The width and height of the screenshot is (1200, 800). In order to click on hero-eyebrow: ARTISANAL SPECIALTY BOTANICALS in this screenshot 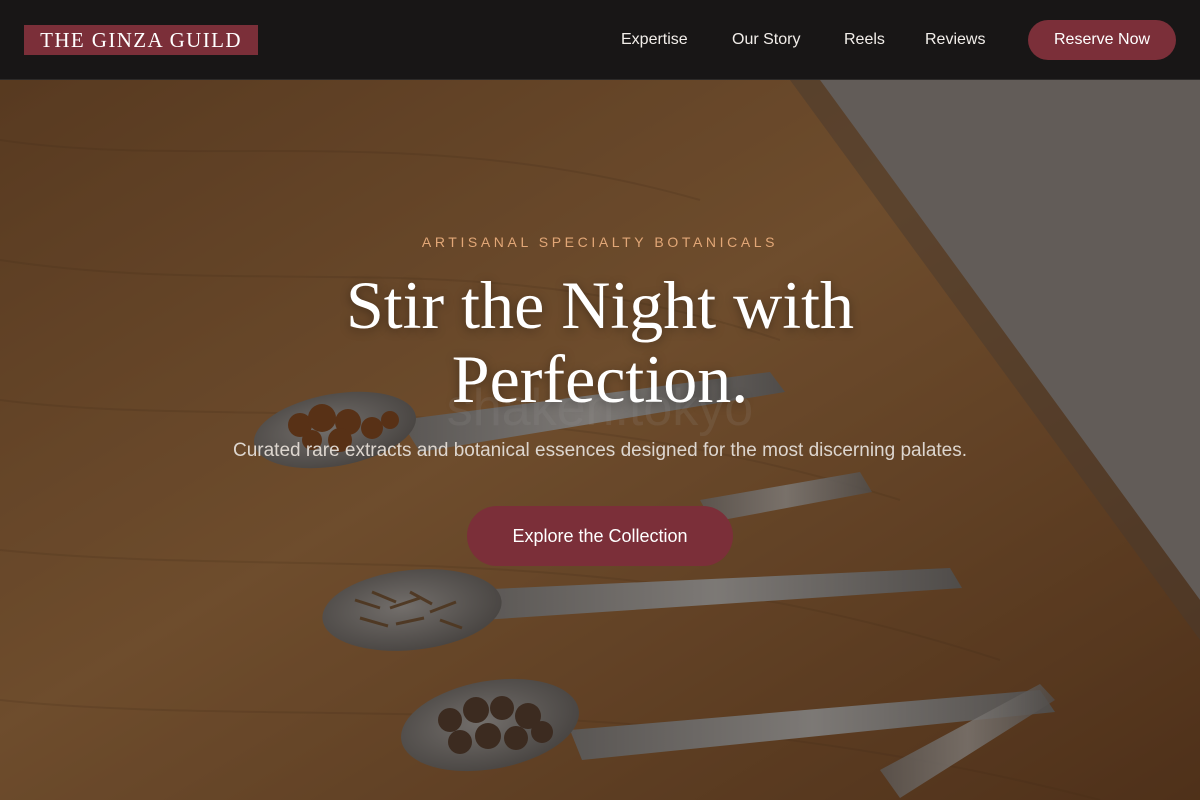, I will do `click(600, 242)`.